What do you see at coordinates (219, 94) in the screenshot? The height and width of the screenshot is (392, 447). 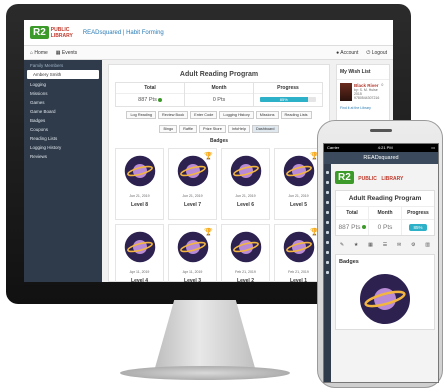 I see `stats-table: Total 887 Pts Month 0 Pts Progress 85%` at bounding box center [219, 94].